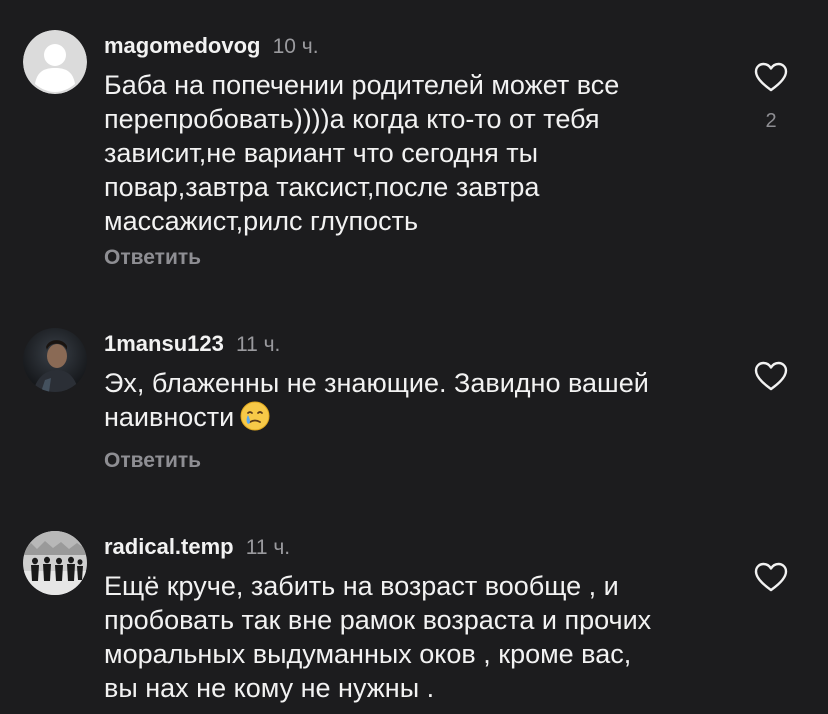 The height and width of the screenshot is (714, 828). Describe the element at coordinates (255, 420) in the screenshot. I see `crying-face-emoji-icon` at that location.